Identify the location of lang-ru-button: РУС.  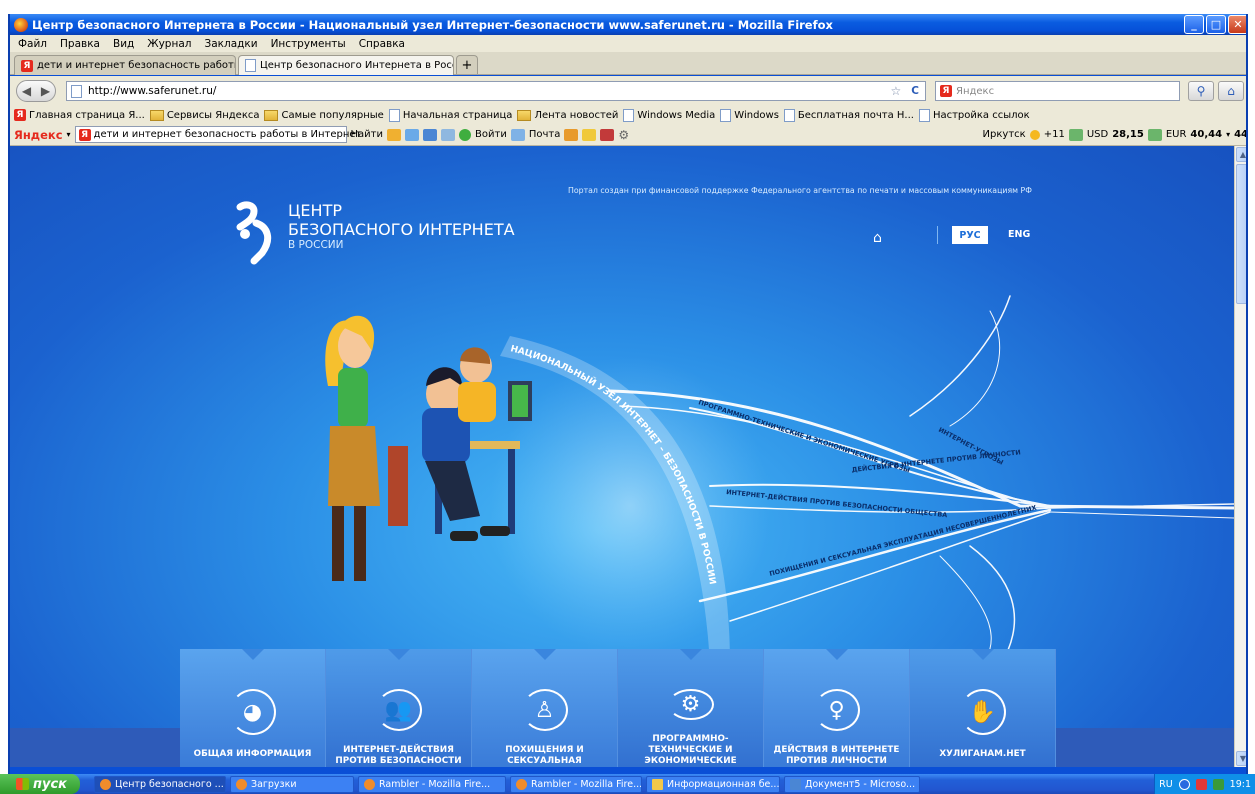
(970, 235).